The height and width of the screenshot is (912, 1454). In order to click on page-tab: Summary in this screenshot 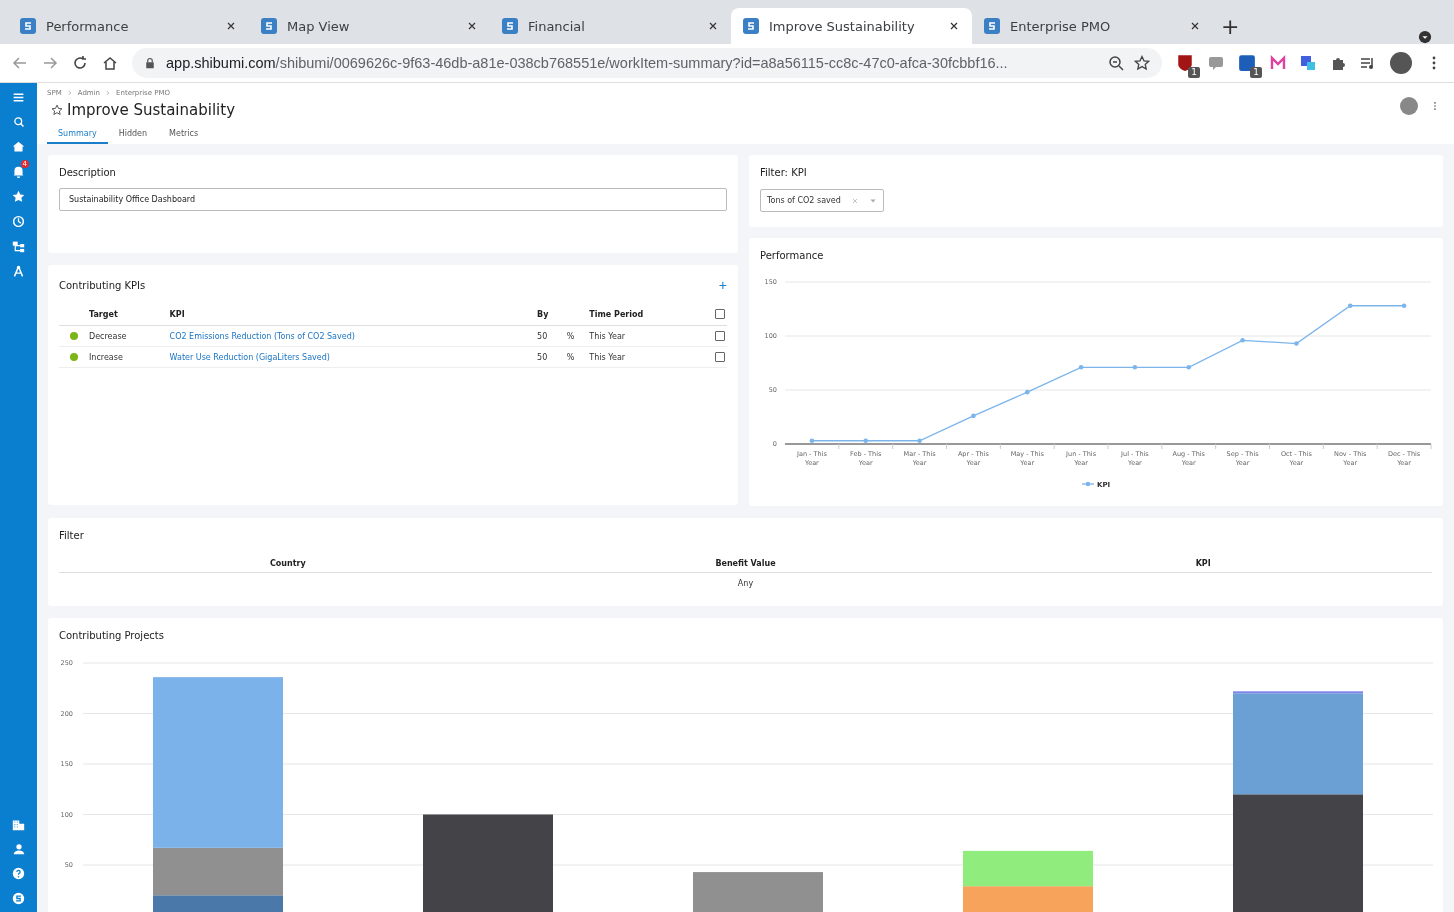, I will do `click(77, 134)`.